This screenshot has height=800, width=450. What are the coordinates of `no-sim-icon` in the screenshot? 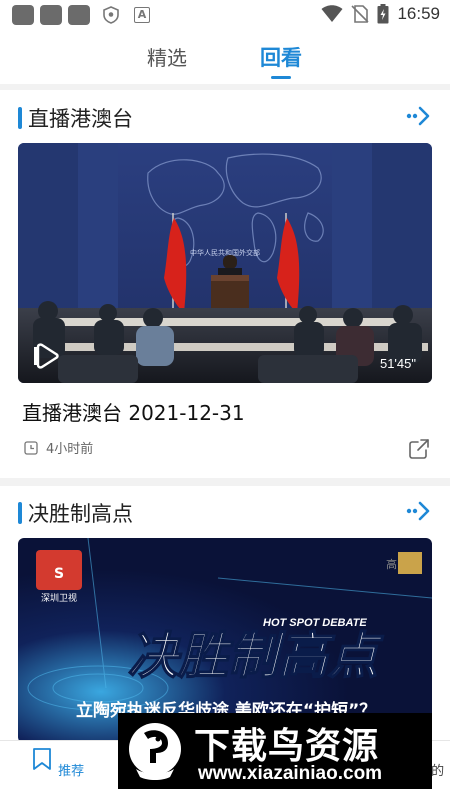 It's located at (360, 14).